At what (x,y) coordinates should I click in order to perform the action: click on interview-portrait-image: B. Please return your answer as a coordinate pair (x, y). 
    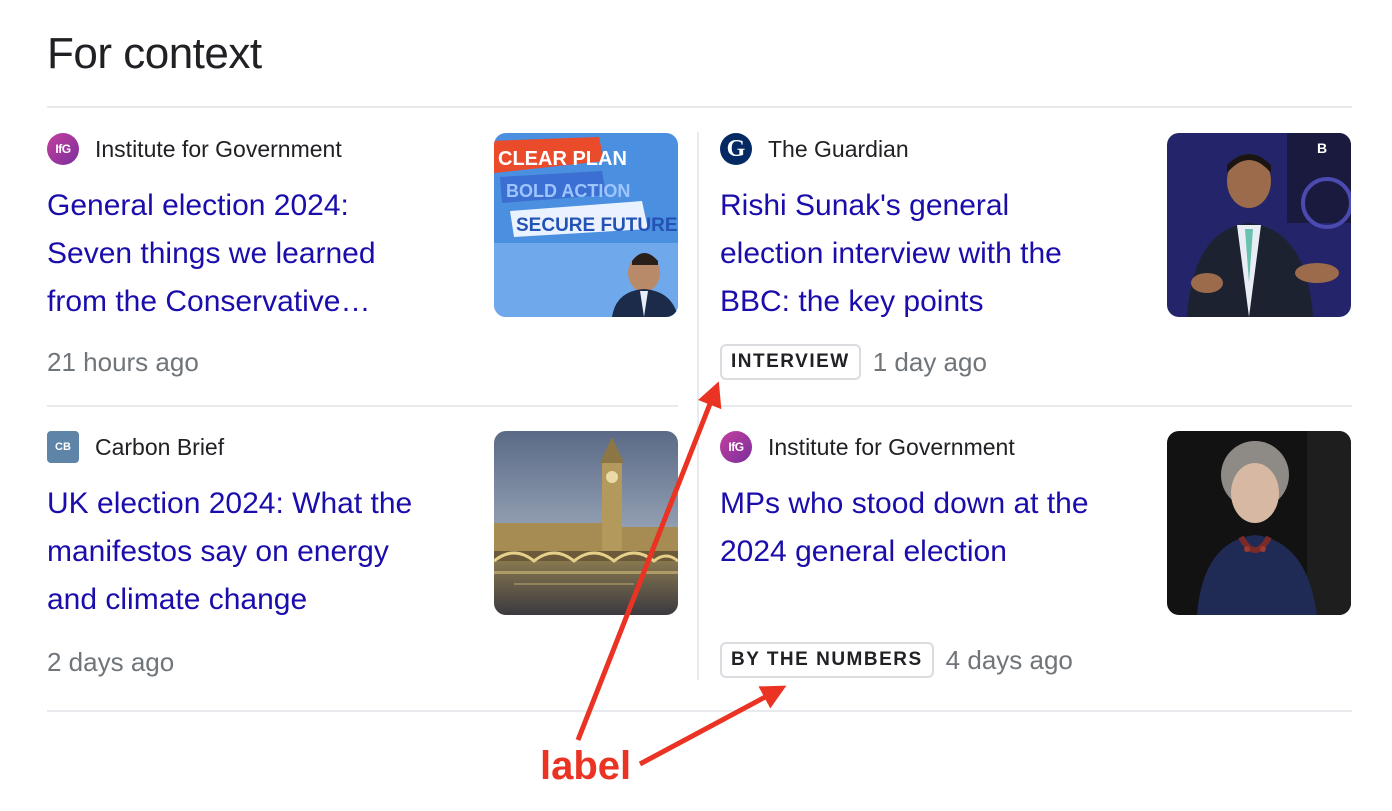
    Looking at the image, I should click on (1259, 225).